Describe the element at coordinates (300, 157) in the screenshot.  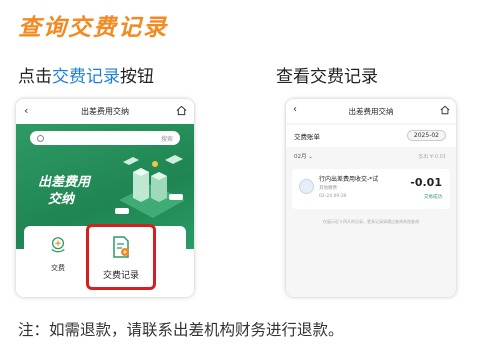
I see `month-select-label: 02月` at that location.